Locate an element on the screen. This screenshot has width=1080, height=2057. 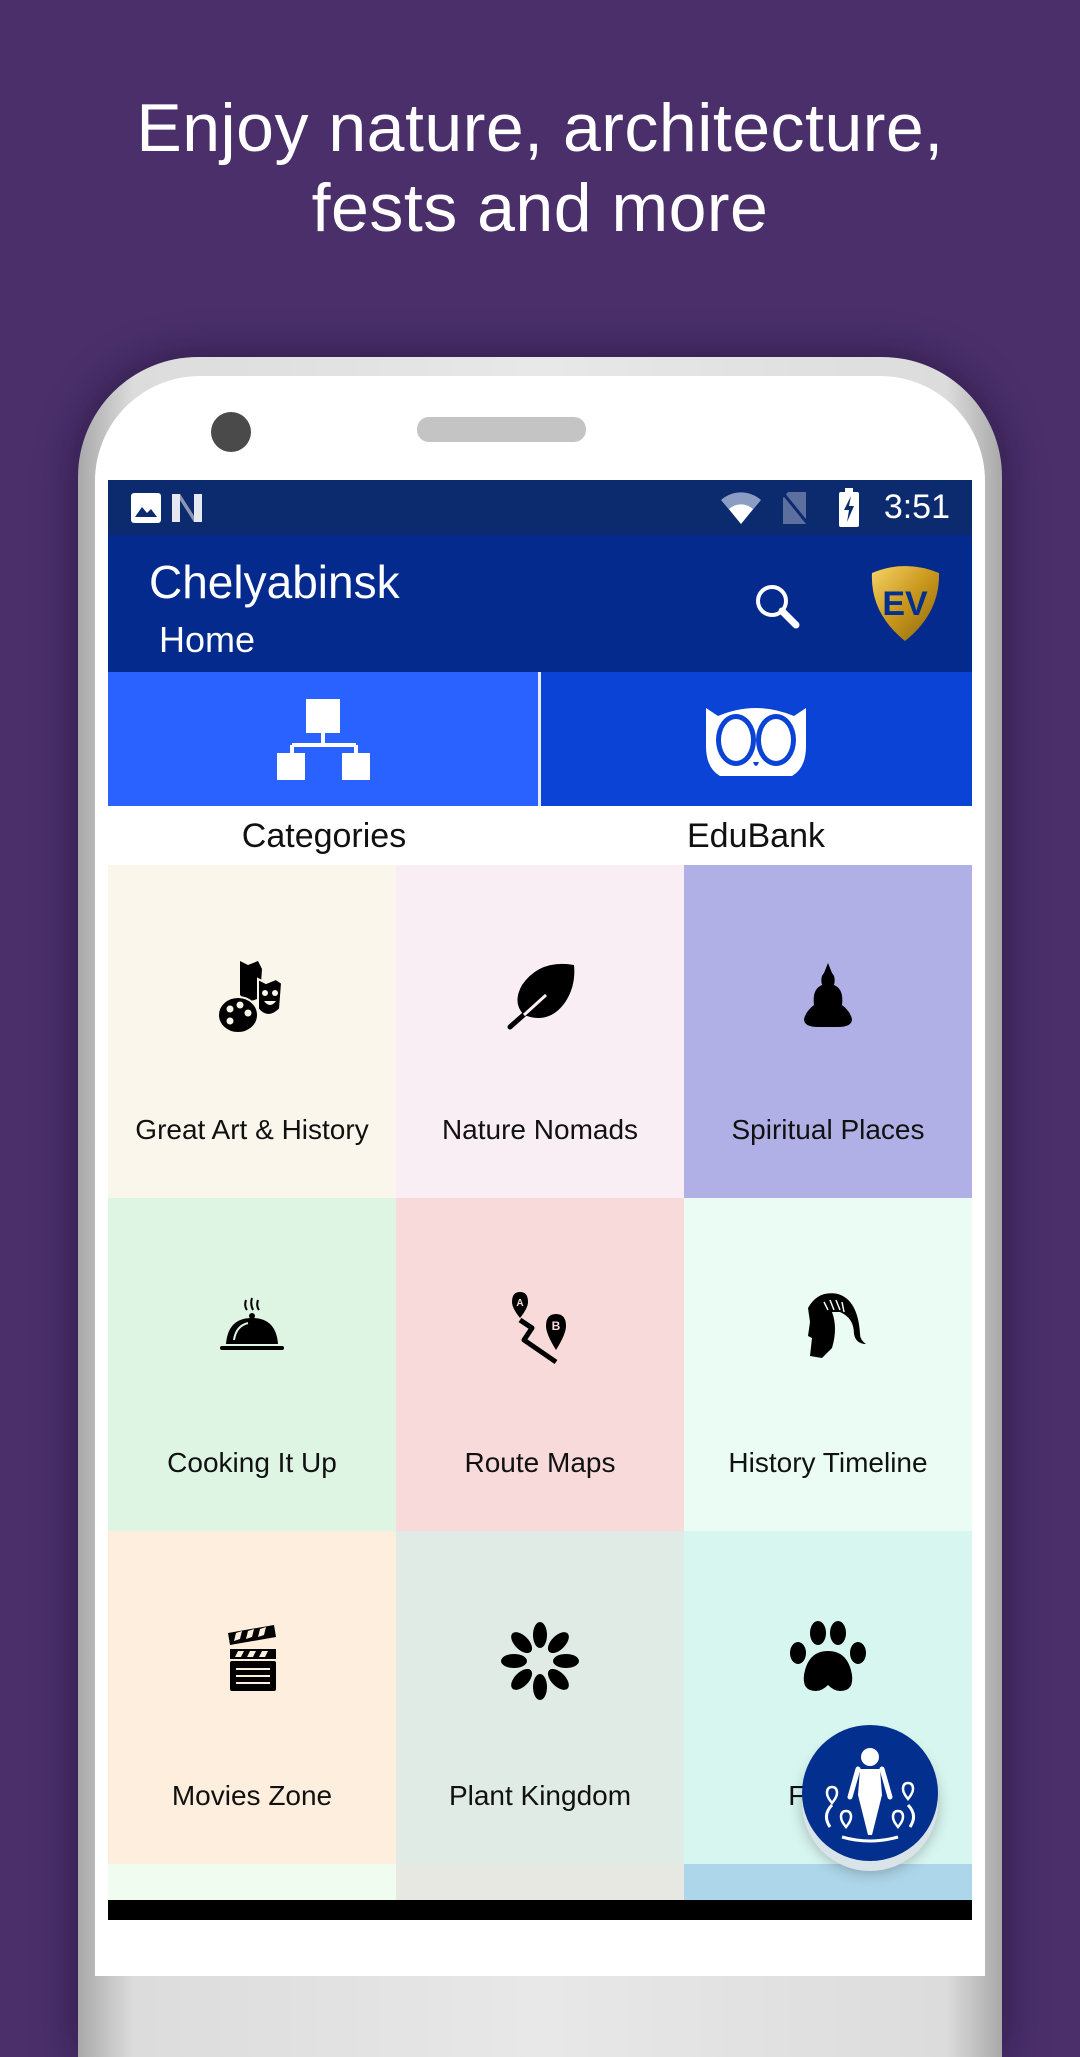
tab-edubank-label: EduBank is located at coordinates (756, 835).